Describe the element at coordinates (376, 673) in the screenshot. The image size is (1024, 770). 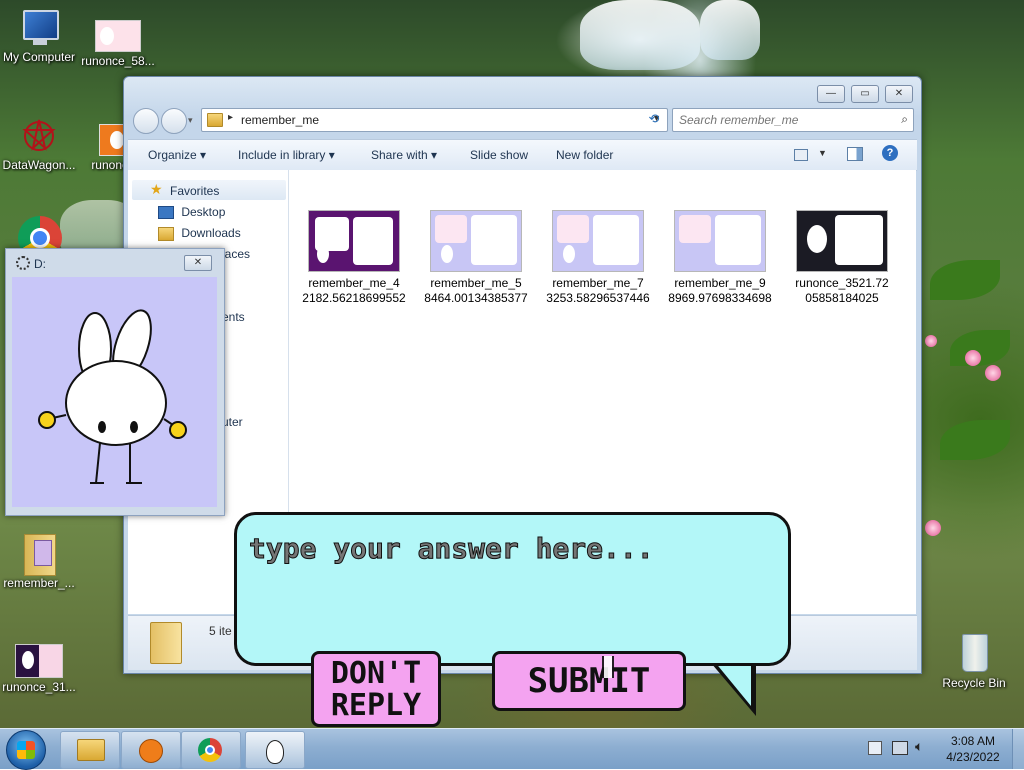
I see `dont-reply-label-line1: DON'T` at that location.